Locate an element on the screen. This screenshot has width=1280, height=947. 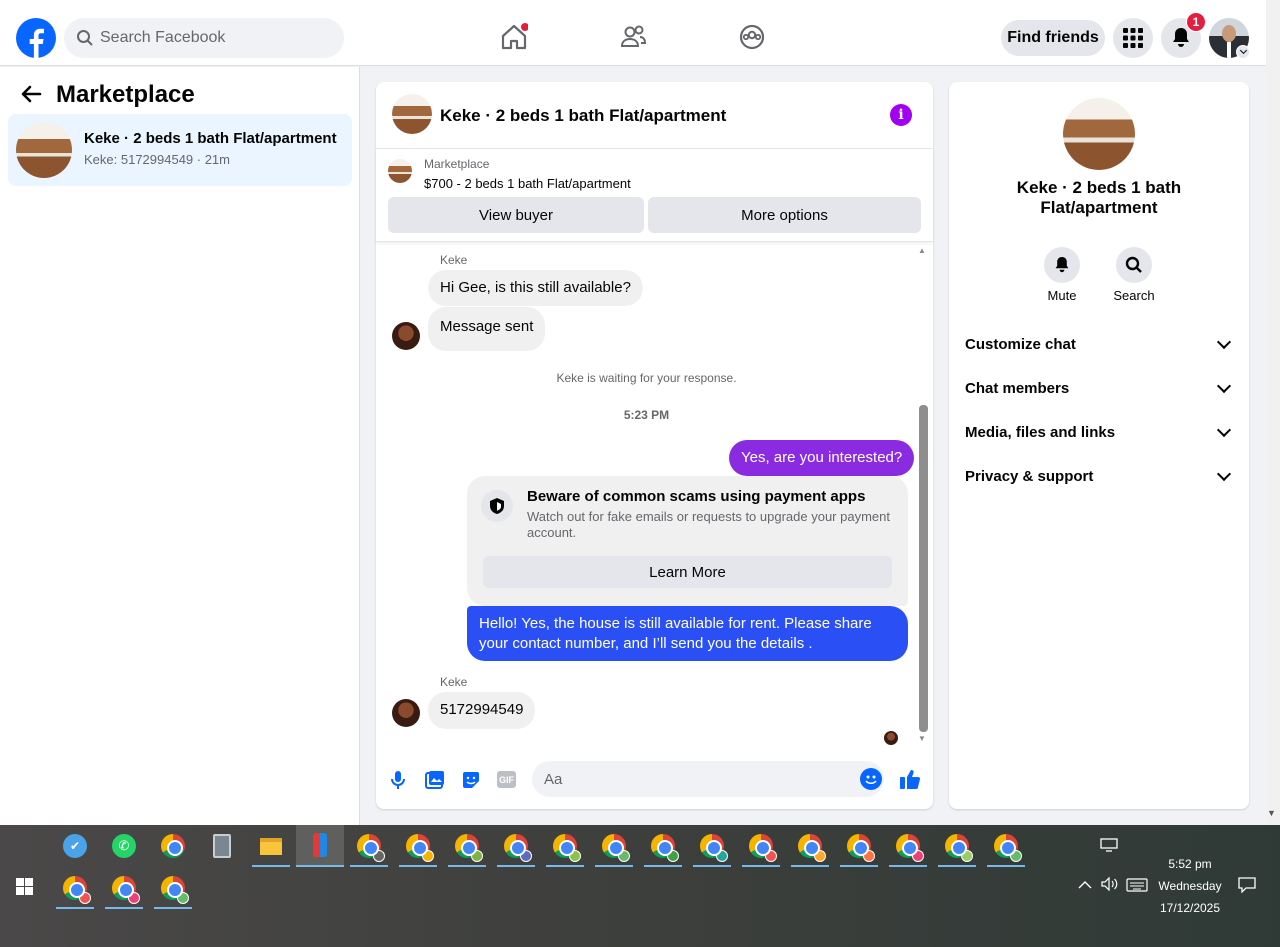
page-title: Marketplace is located at coordinates (125, 94).